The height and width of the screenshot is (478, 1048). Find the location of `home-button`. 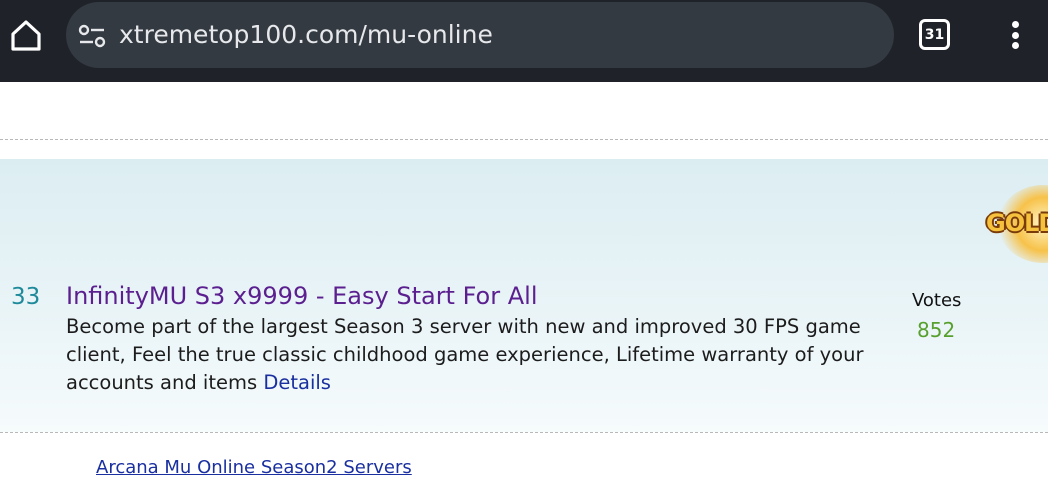

home-button is located at coordinates (26, 35).